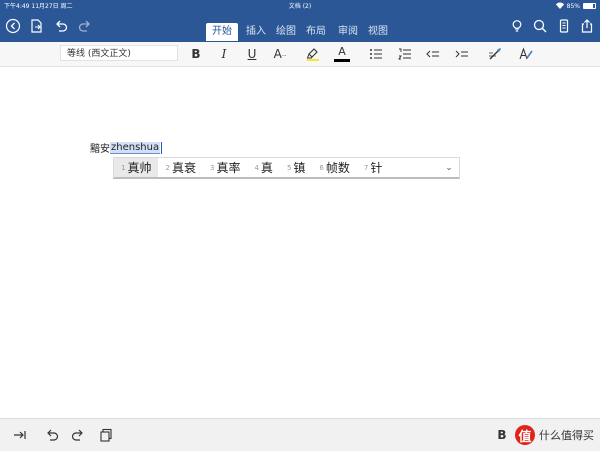  I want to click on candidate-text: 真帅, so click(139, 168).